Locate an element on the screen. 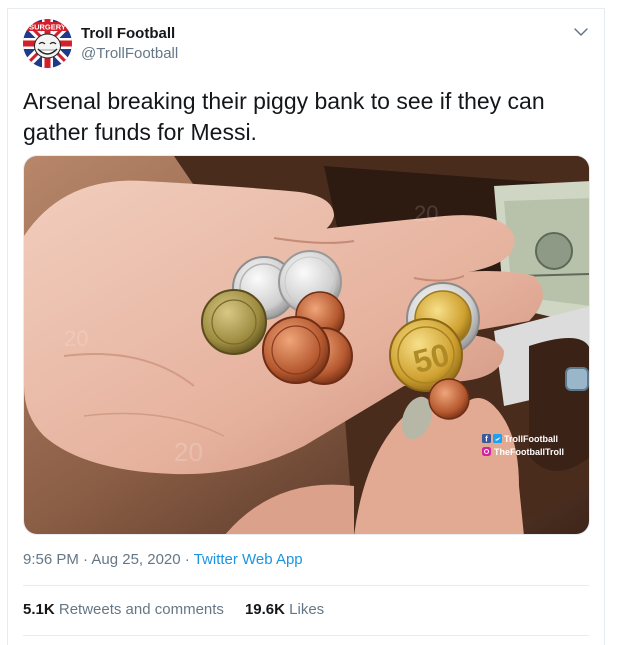  author-name: Troll Football is located at coordinates (128, 33).